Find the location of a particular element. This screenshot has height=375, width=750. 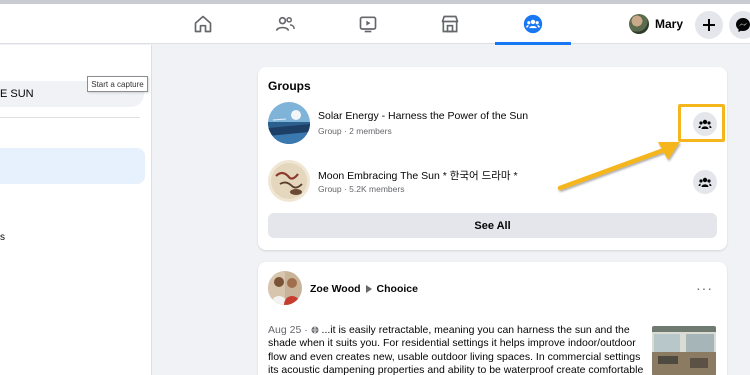

author-photo is located at coordinates (285, 288).